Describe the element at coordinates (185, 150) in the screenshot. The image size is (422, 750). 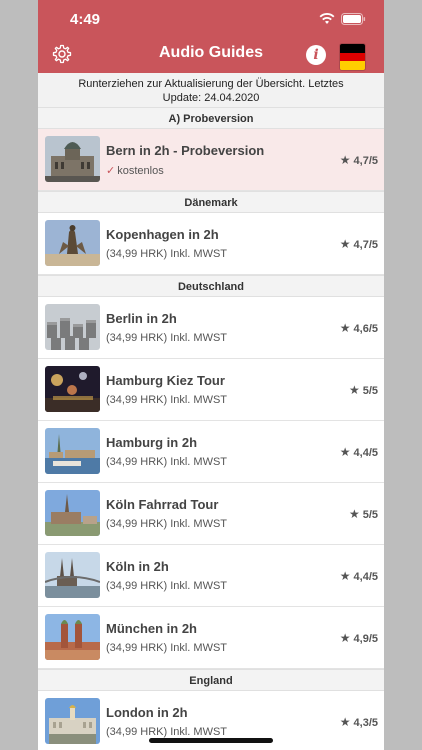
I see `guide-title: Bern in 2h - Probeversion` at that location.